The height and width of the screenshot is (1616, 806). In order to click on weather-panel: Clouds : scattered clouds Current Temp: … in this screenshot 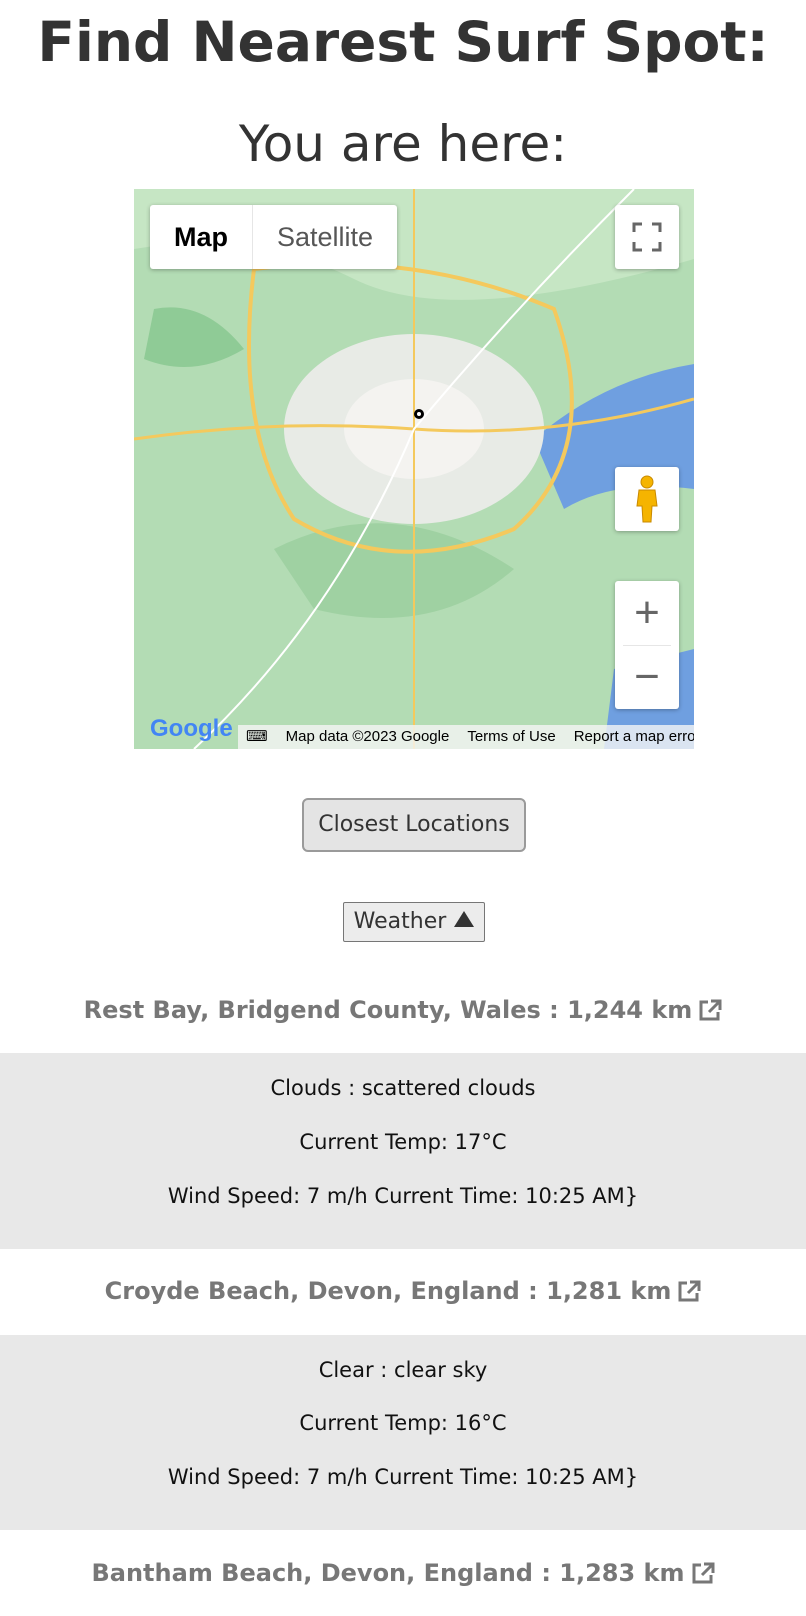, I will do `click(403, 1151)`.